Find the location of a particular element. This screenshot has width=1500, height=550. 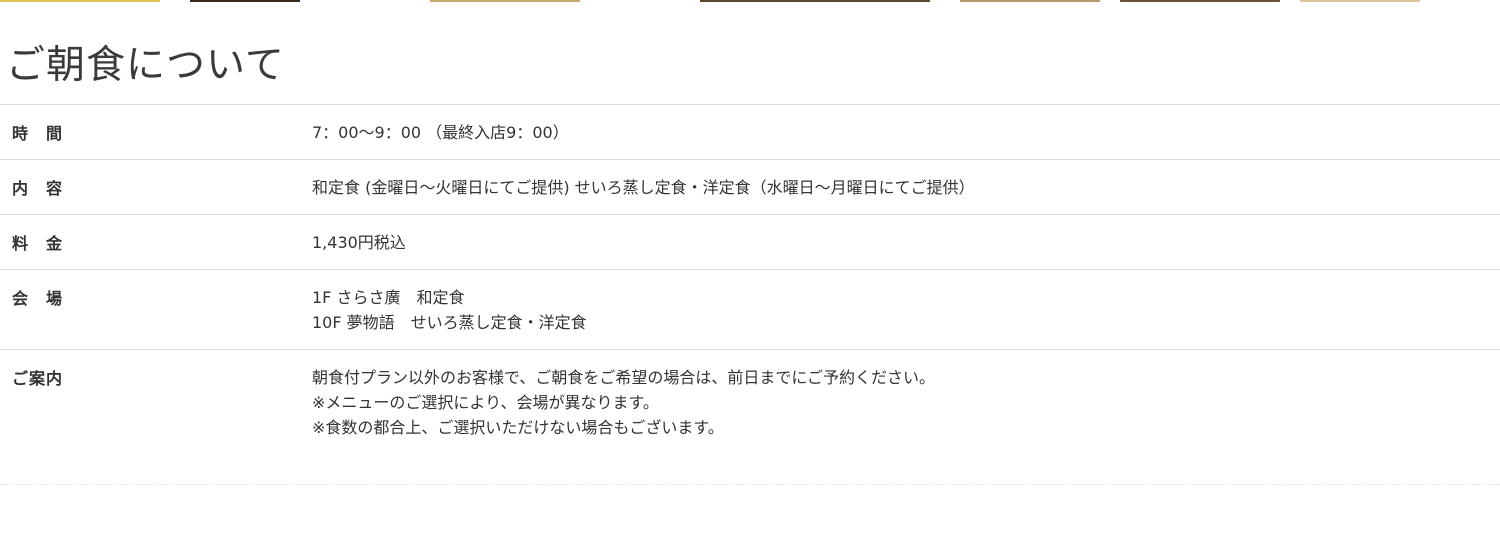

section-divider is located at coordinates (750, 484).